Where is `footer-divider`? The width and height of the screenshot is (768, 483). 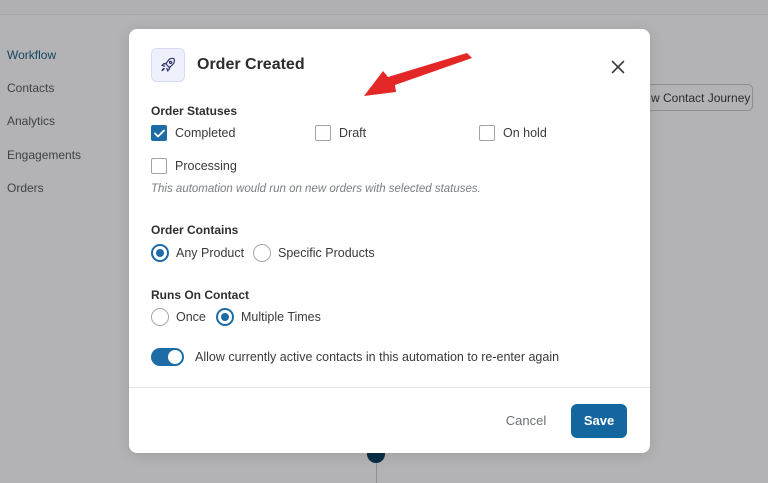 footer-divider is located at coordinates (389, 387).